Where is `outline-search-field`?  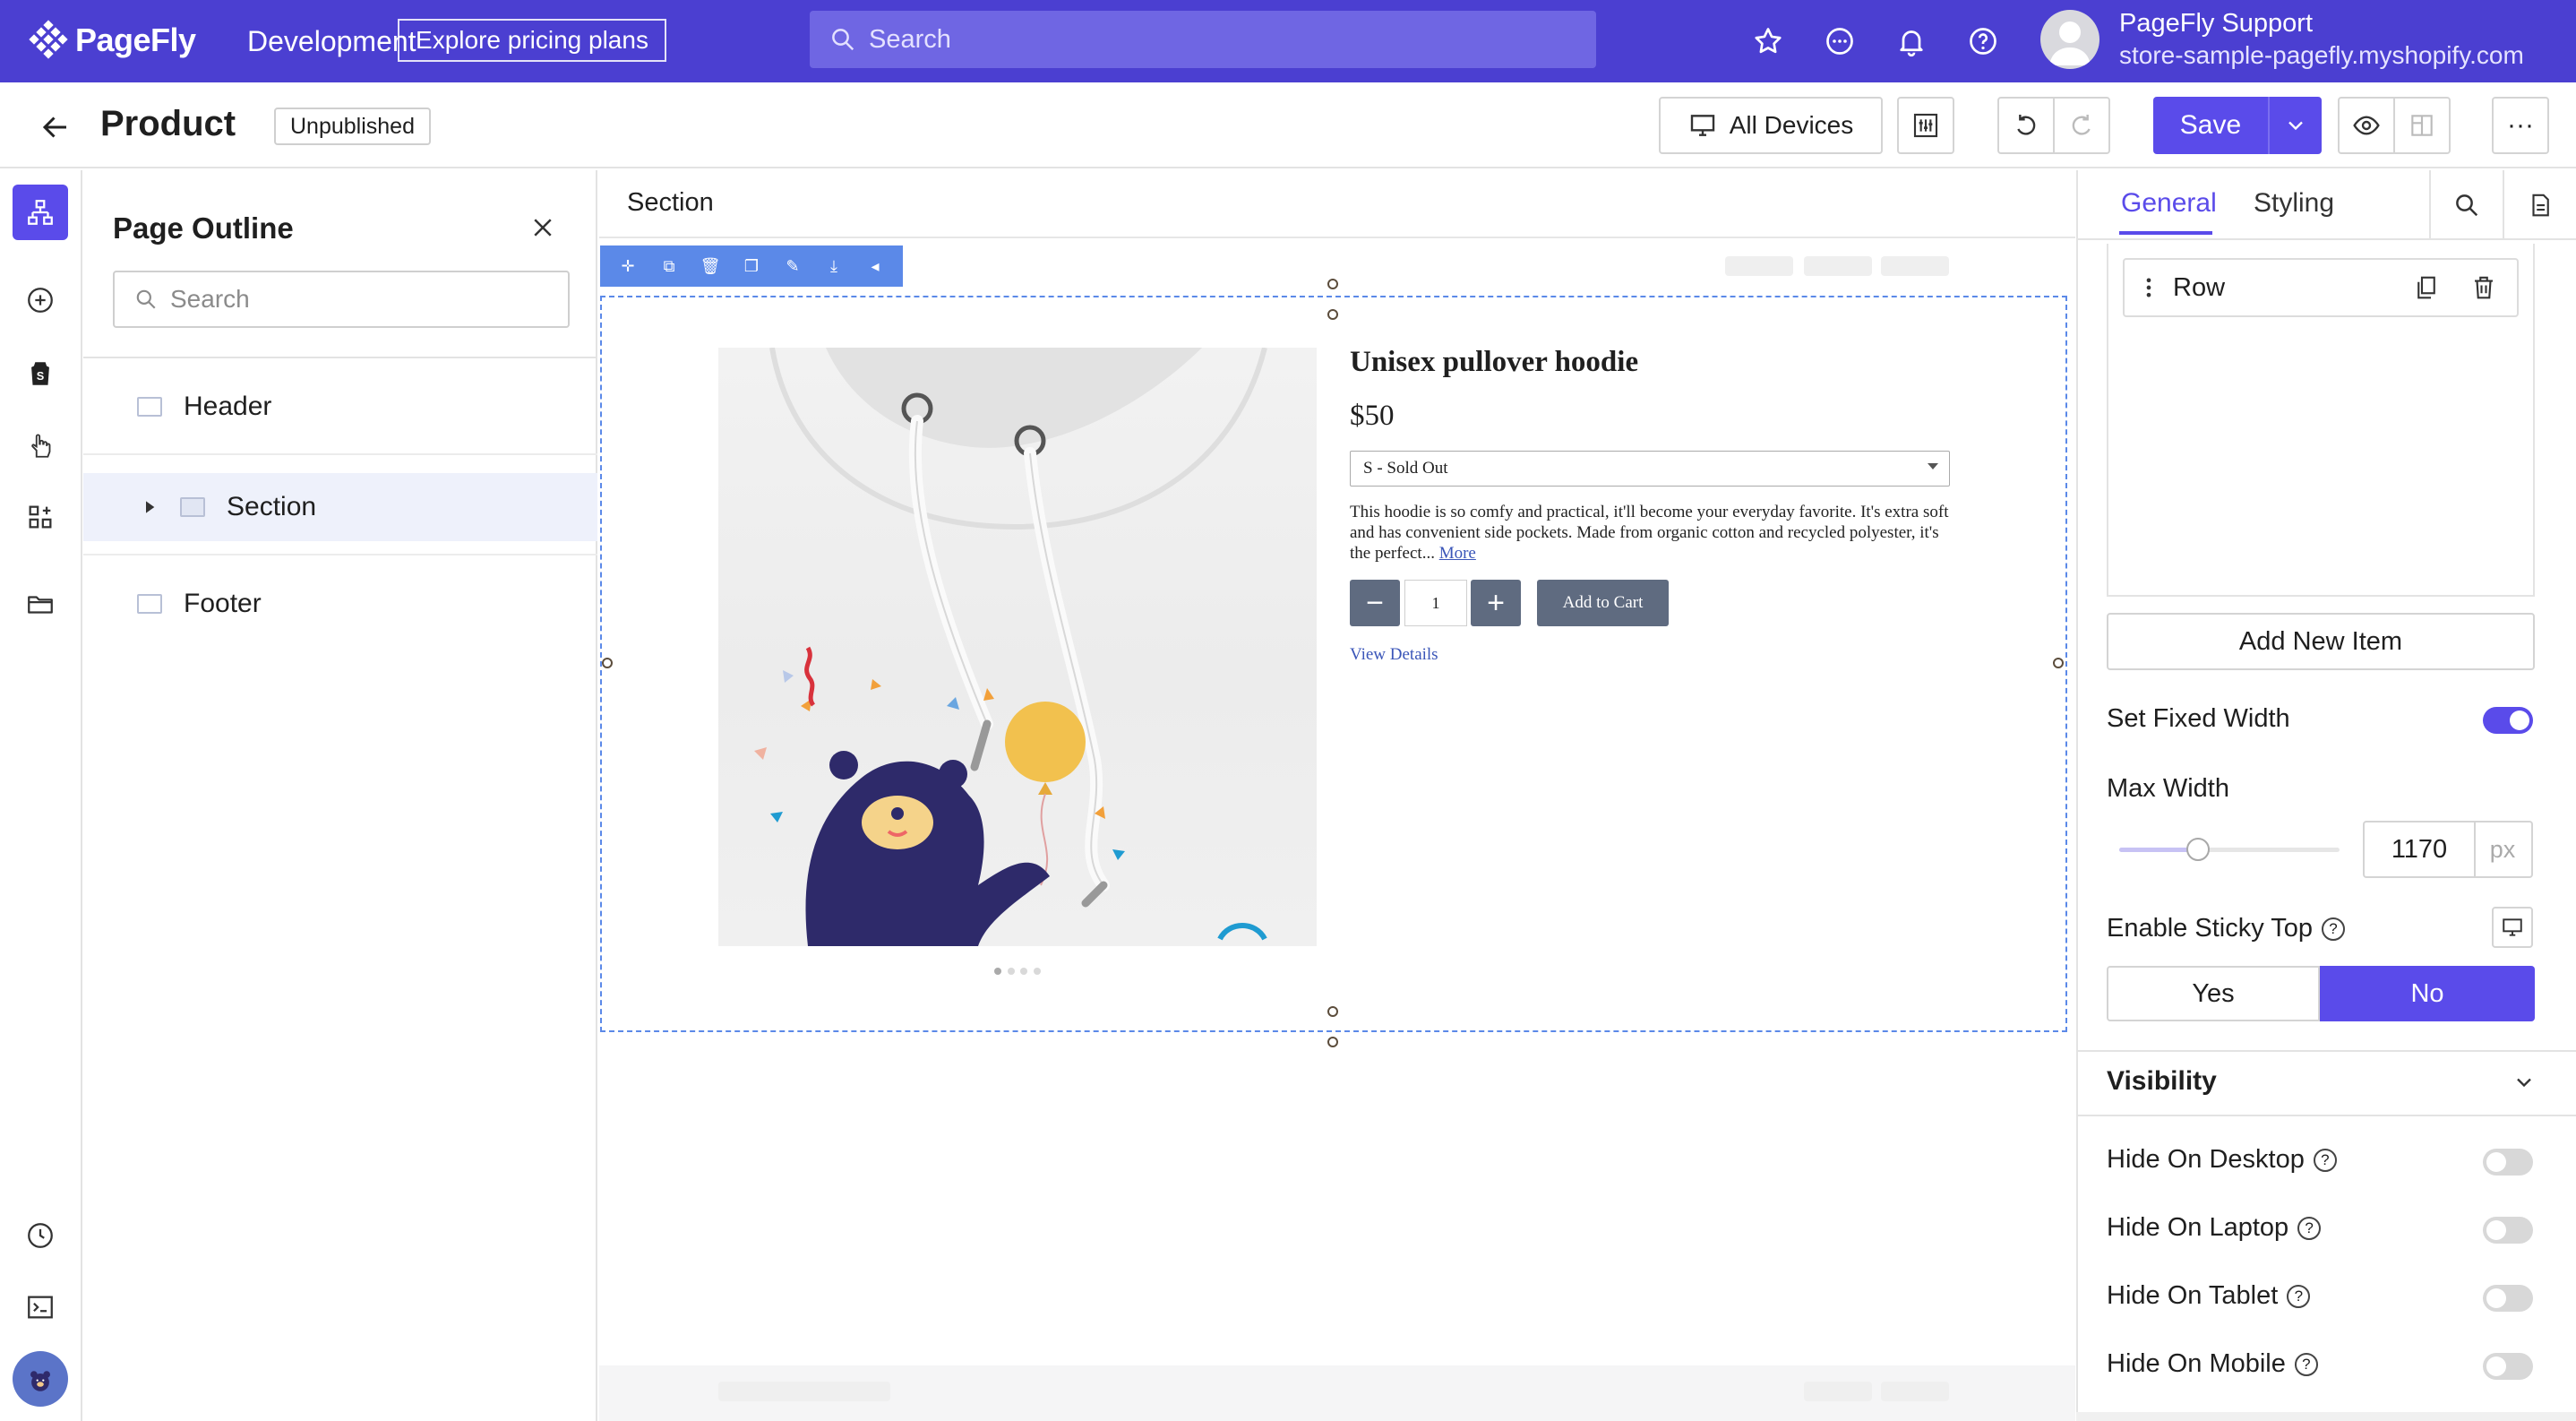
outline-search-field is located at coordinates (358, 299).